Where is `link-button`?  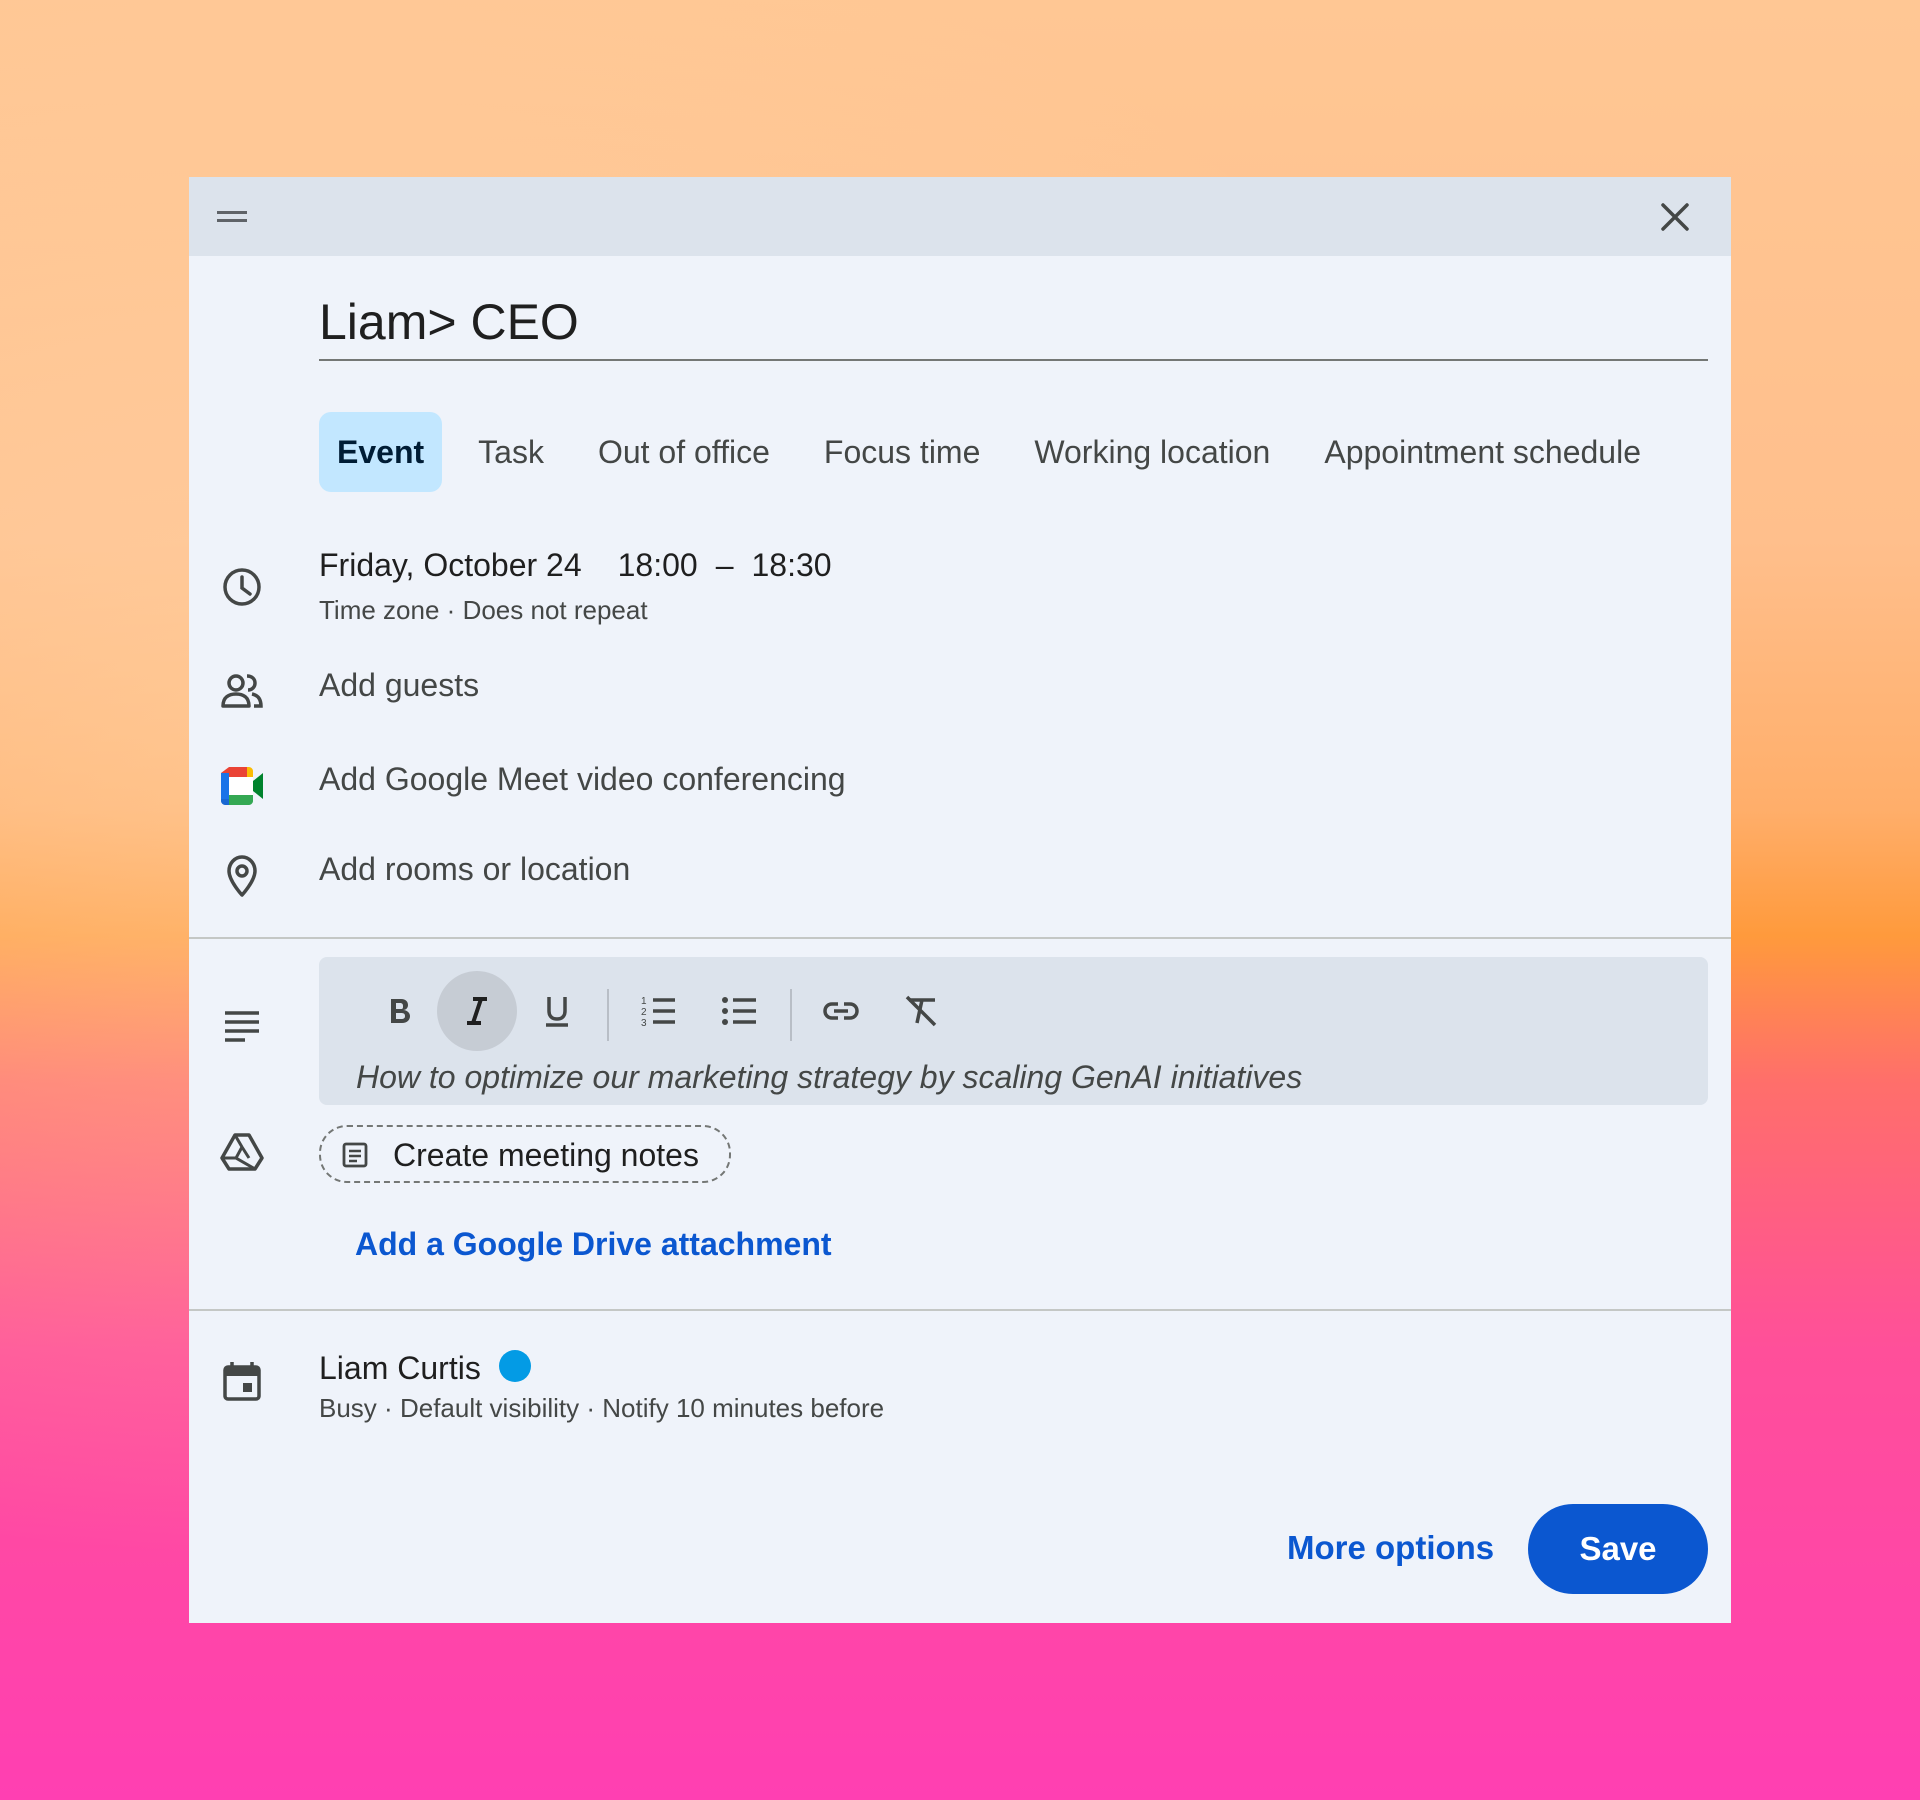 link-button is located at coordinates (841, 1011).